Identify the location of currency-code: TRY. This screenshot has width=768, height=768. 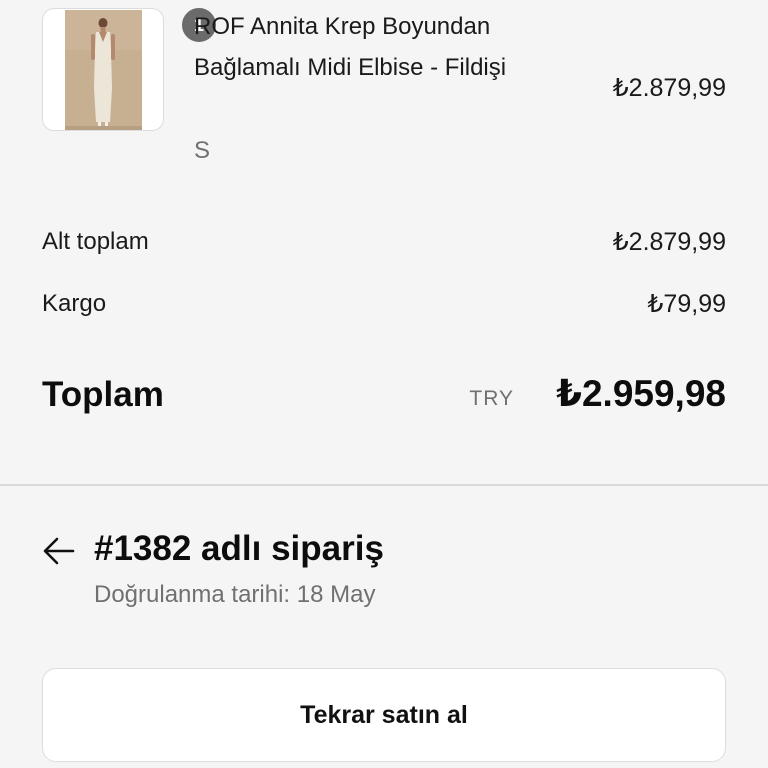
(491, 398).